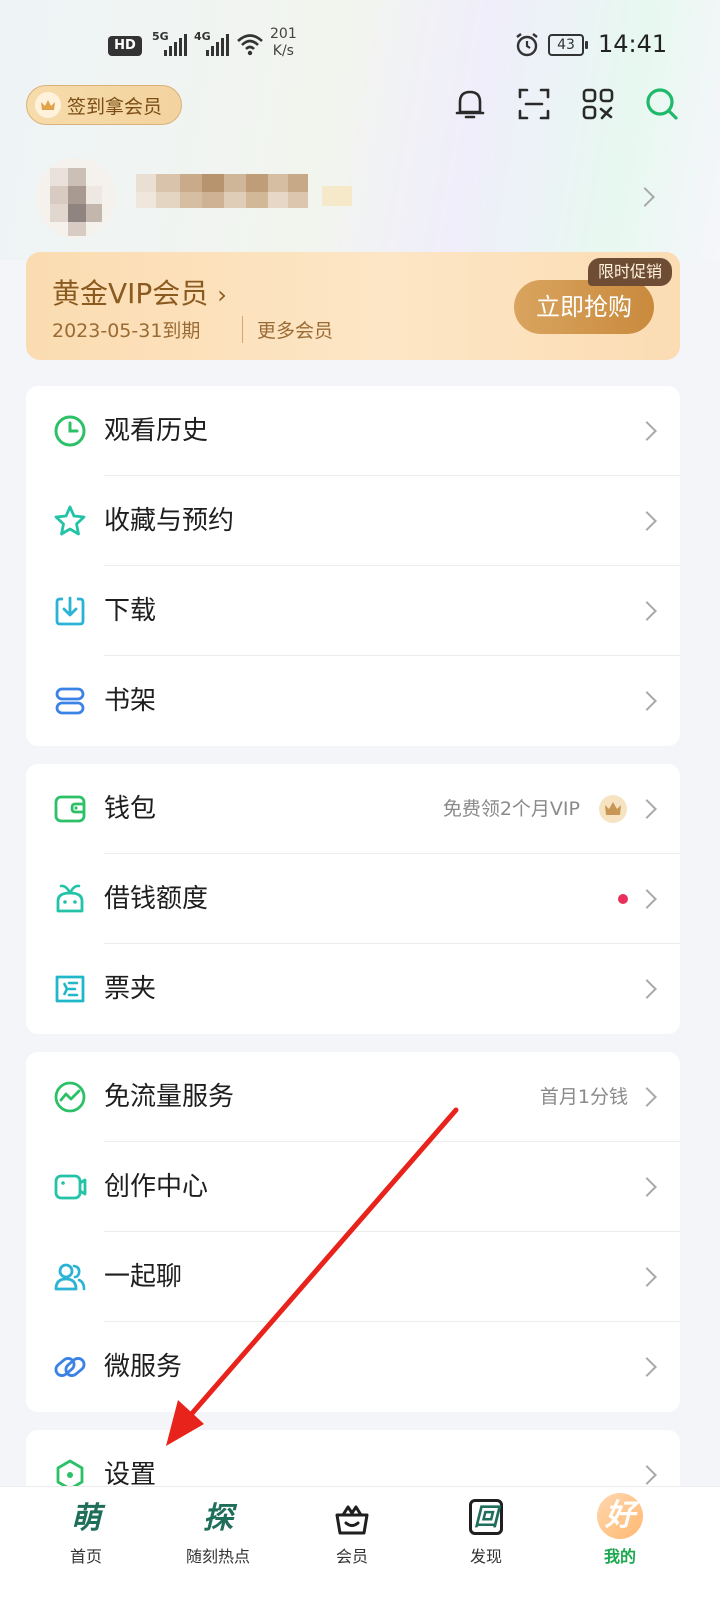  Describe the element at coordinates (613, 809) in the screenshot. I see `vip-crown-icon` at that location.